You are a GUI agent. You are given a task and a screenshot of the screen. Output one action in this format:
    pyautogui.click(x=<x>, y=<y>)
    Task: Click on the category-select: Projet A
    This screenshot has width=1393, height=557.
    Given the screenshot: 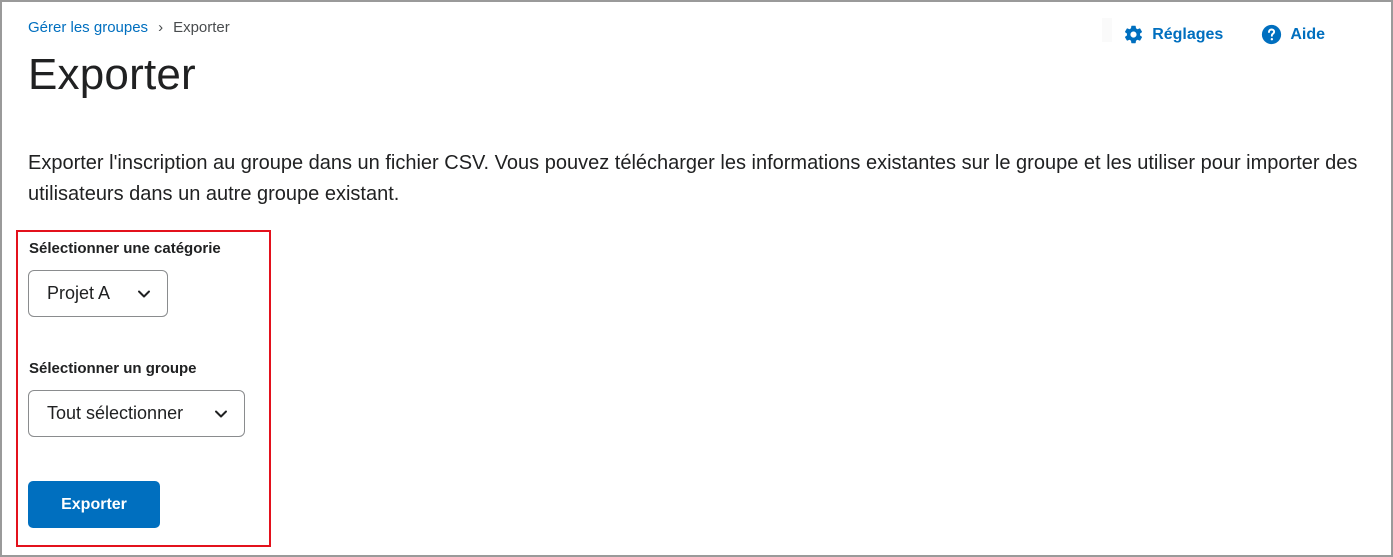 What is the action you would take?
    pyautogui.click(x=98, y=293)
    